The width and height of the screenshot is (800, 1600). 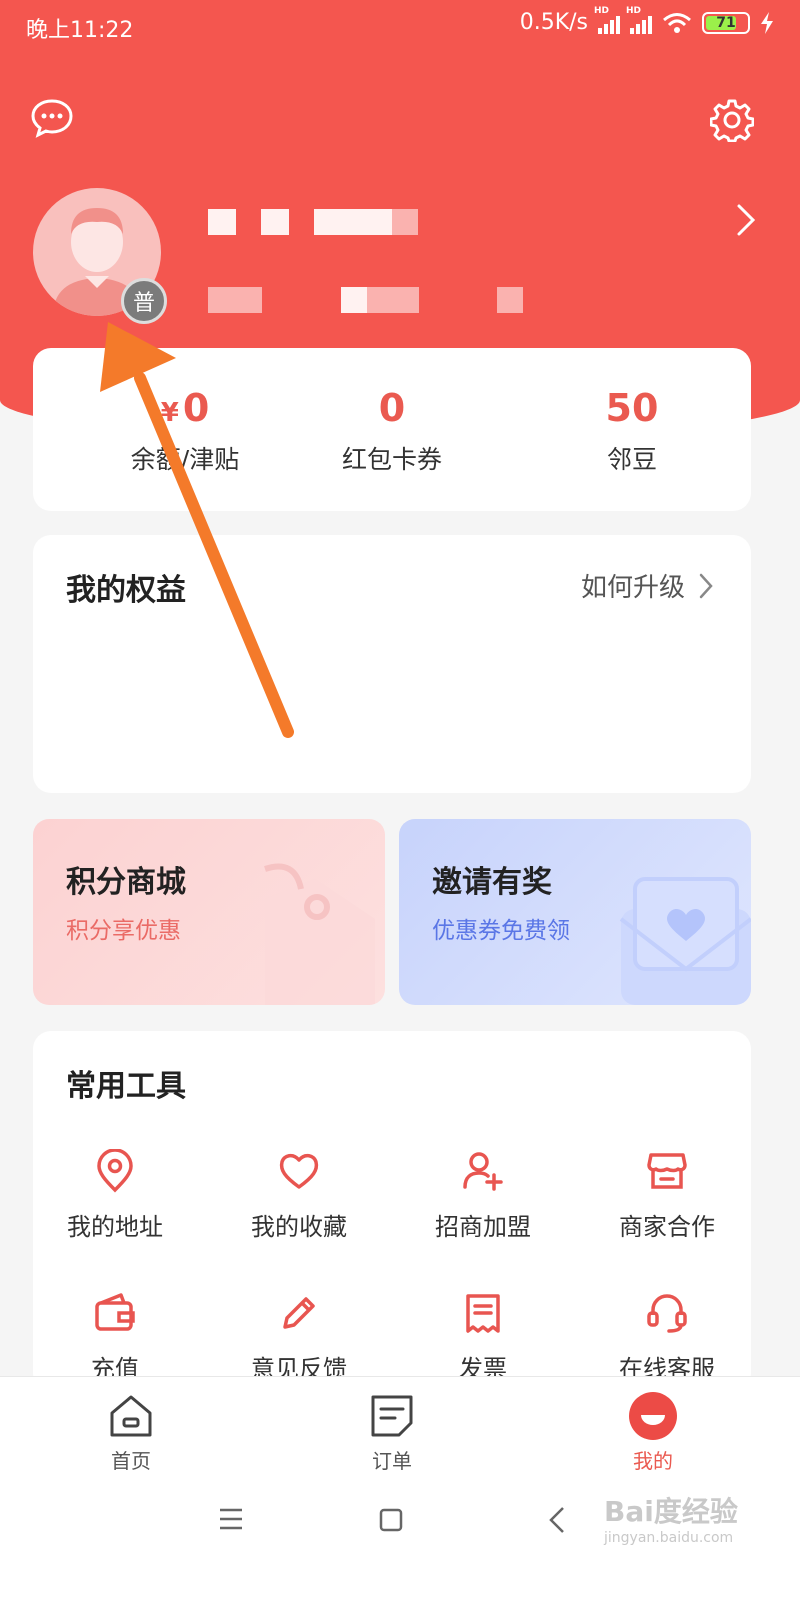 What do you see at coordinates (667, 1227) in the screenshot?
I see `tool-label: 商家合作` at bounding box center [667, 1227].